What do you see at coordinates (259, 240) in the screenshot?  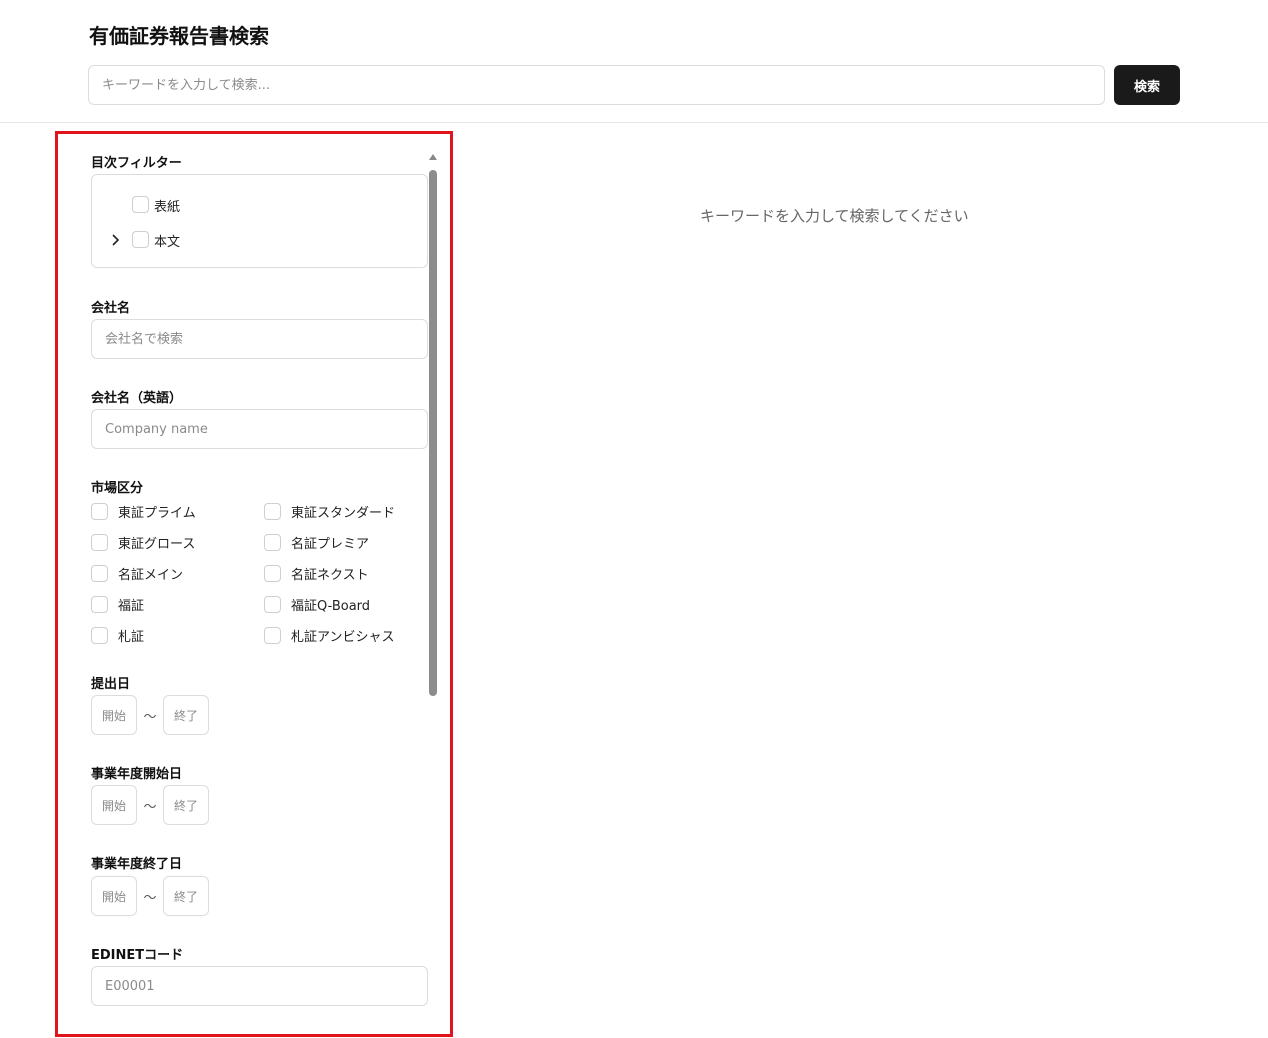 I see `toc-item-body: 本文` at bounding box center [259, 240].